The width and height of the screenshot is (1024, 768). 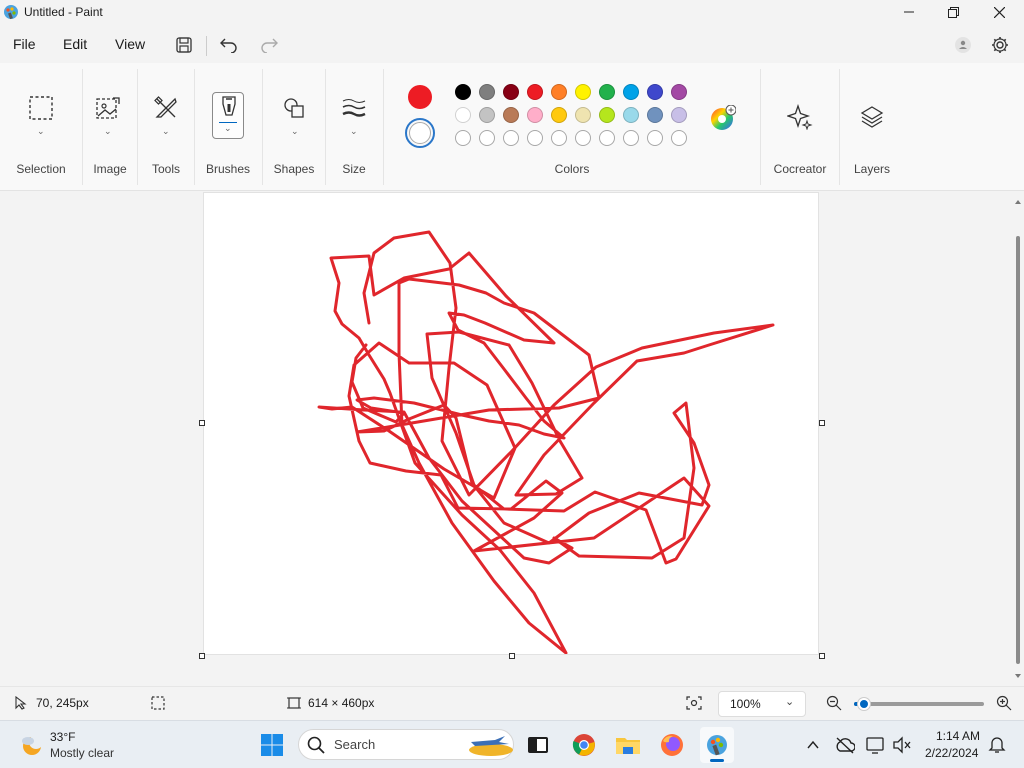 I want to click on settings-button, so click(x=1000, y=45).